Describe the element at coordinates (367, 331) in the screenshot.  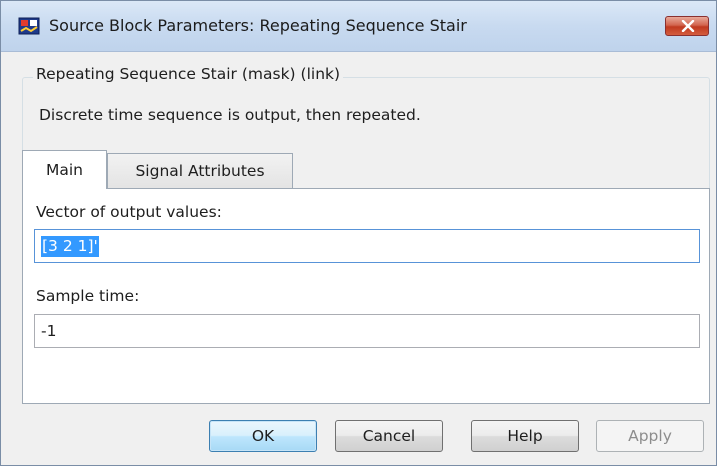
I see `sample-time-input: -1` at that location.